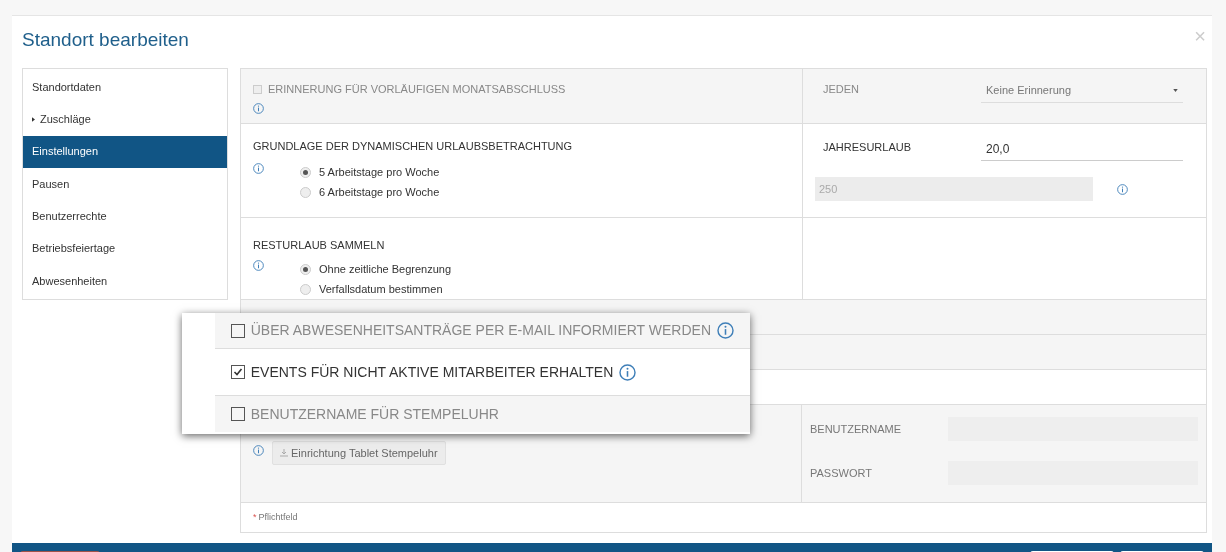 The height and width of the screenshot is (552, 1226). I want to click on sidebar-item: Abwesenheiten, so click(125, 280).